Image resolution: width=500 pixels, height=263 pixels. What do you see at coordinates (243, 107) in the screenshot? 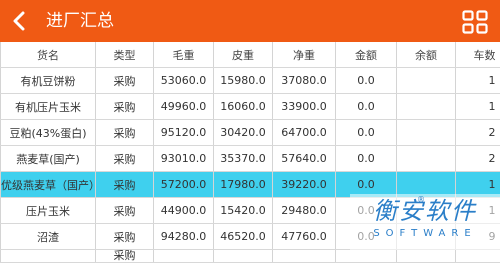
I see `cell-tare: 16060.0` at bounding box center [243, 107].